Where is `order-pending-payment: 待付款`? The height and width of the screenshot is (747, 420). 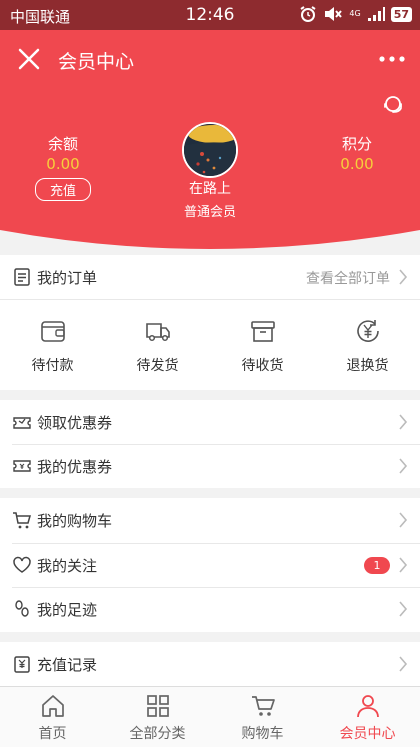
order-pending-payment: 待付款 is located at coordinates (52, 345).